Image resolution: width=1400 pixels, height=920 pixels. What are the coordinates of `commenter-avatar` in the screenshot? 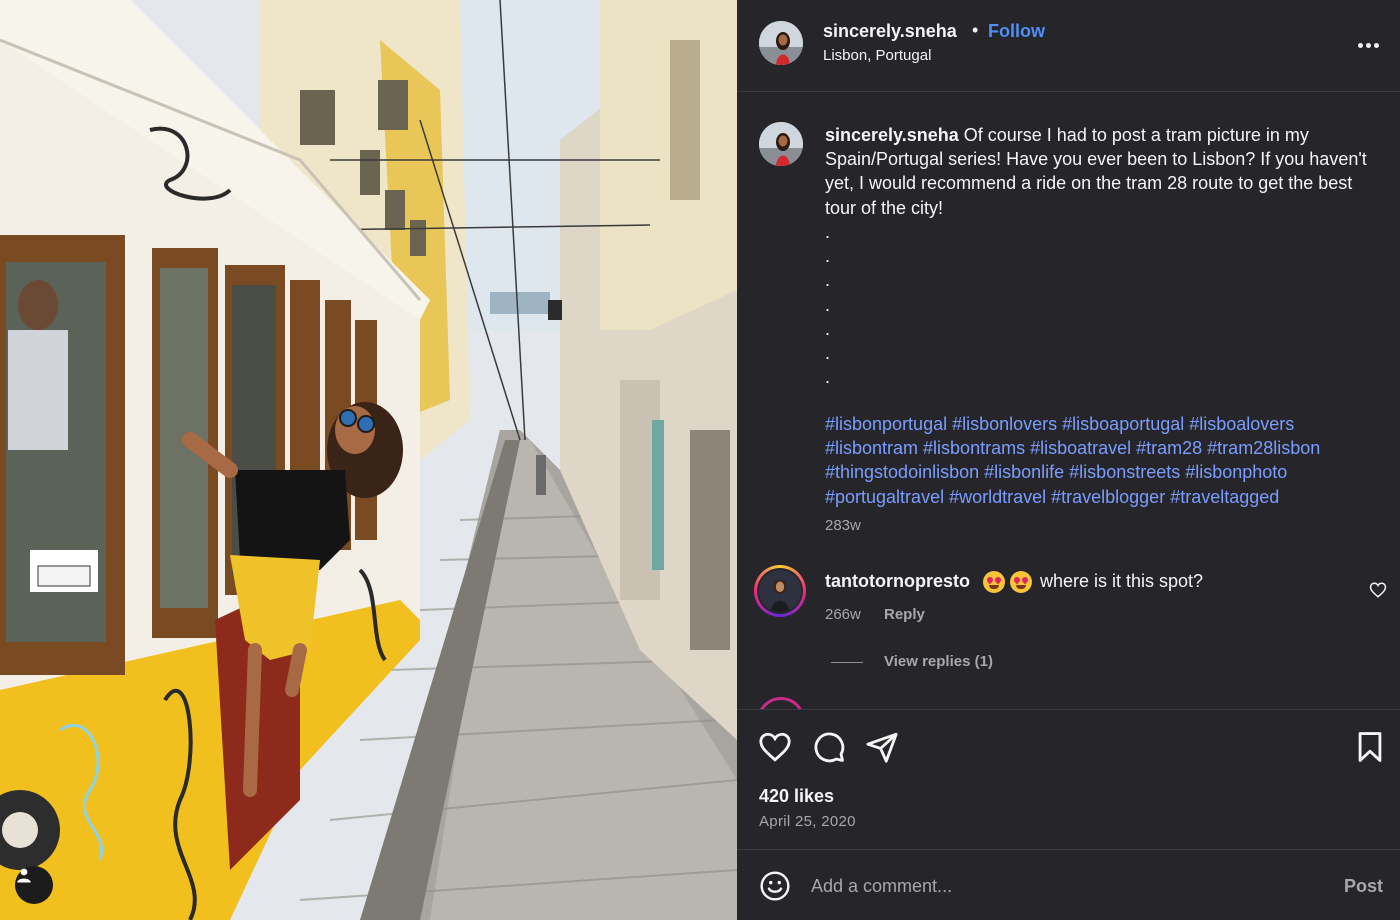 It's located at (780, 591).